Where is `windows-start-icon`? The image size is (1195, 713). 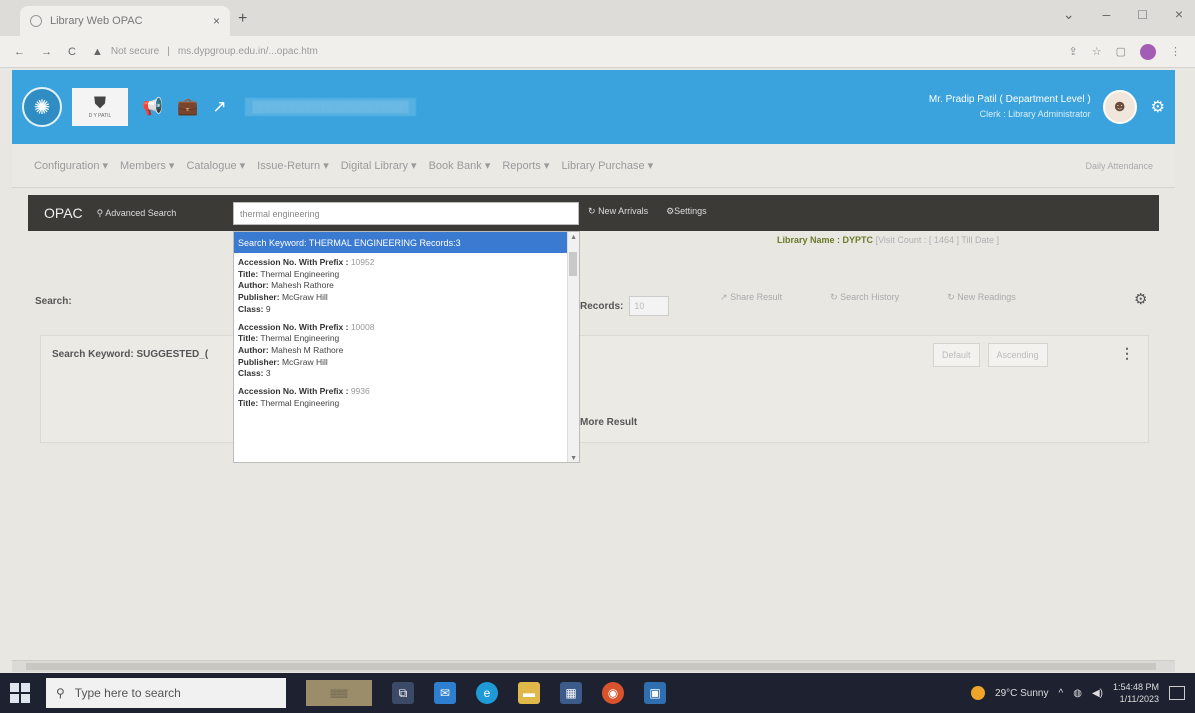 windows-start-icon is located at coordinates (20, 693).